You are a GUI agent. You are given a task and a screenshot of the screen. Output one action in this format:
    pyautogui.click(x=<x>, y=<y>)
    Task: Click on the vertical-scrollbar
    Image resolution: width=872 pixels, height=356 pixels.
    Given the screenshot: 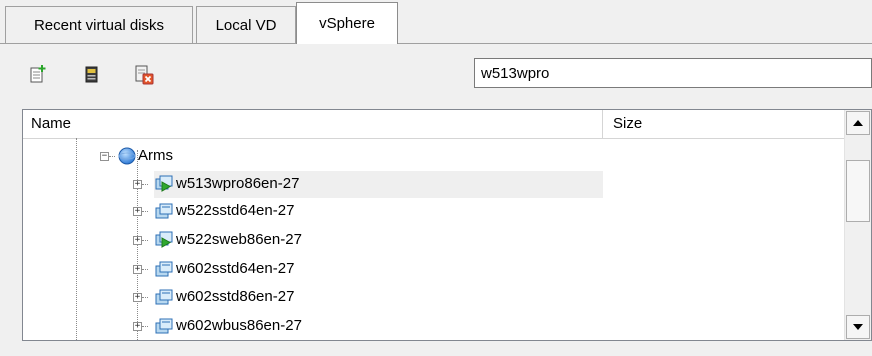 What is the action you would take?
    pyautogui.click(x=857, y=225)
    